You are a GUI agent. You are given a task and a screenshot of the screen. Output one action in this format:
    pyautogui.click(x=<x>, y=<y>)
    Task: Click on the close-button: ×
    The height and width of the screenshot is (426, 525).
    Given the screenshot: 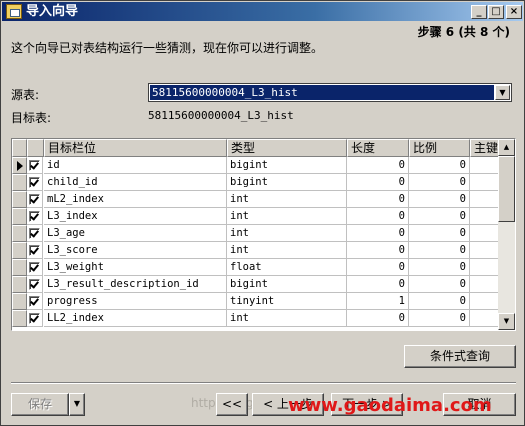 What is the action you would take?
    pyautogui.click(x=514, y=12)
    